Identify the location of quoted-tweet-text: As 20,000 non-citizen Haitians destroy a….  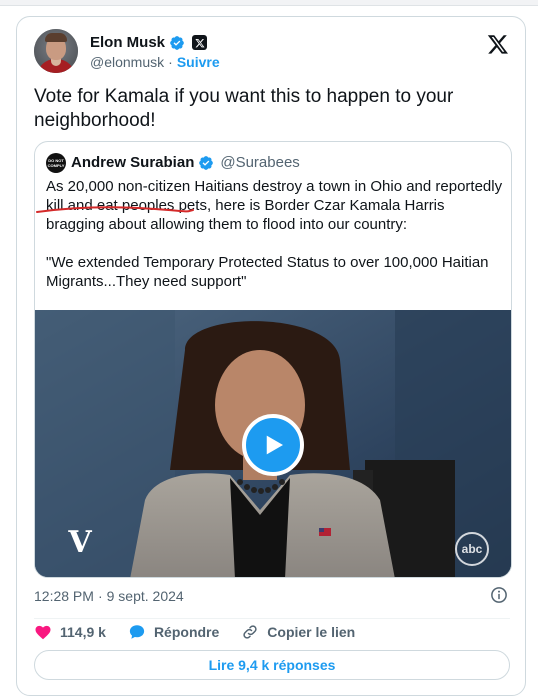
(276, 234).